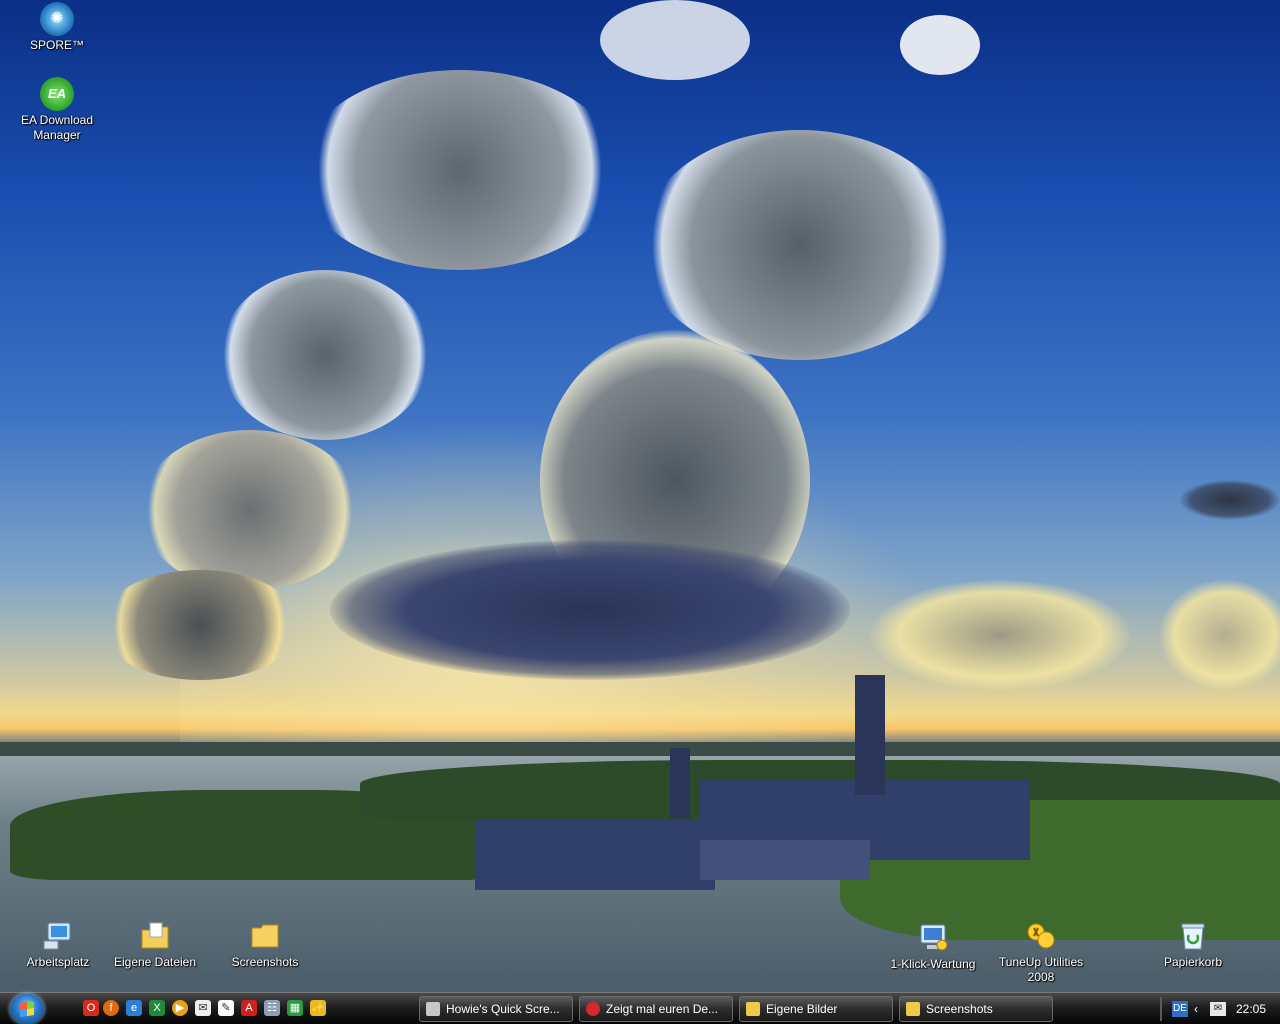 This screenshot has width=1280, height=1024. What do you see at coordinates (1251, 1009) in the screenshot?
I see `clock: 22:05` at bounding box center [1251, 1009].